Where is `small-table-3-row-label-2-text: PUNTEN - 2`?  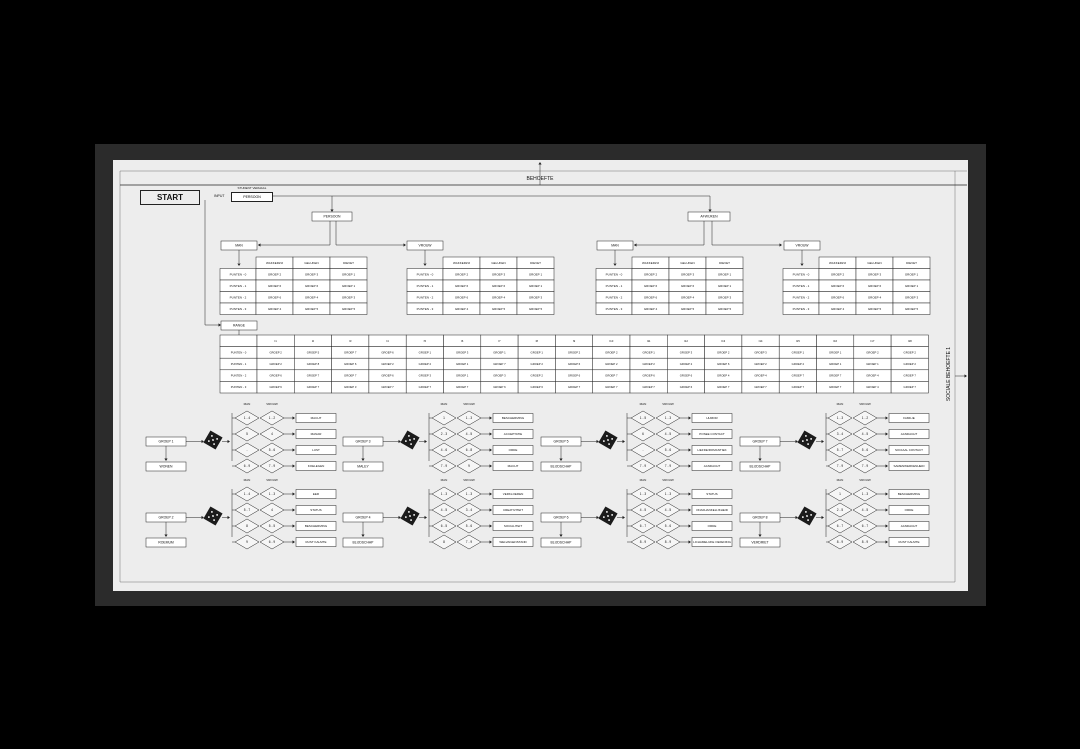 small-table-3-row-label-2-text: PUNTEN - 2 is located at coordinates (614, 297).